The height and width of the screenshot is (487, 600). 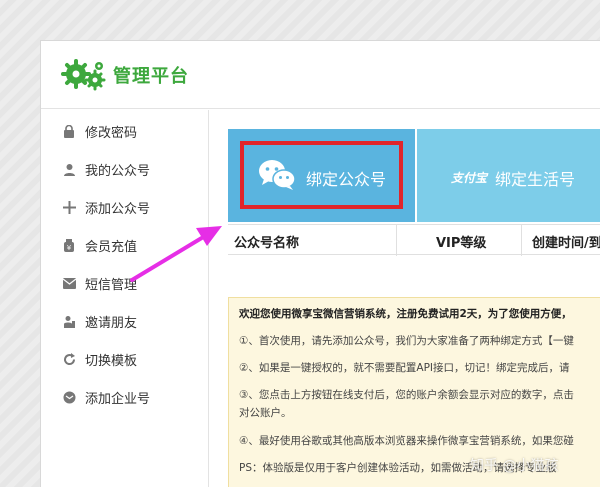 I want to click on watermark: 知乎 @小猫孩, so click(x=514, y=466).